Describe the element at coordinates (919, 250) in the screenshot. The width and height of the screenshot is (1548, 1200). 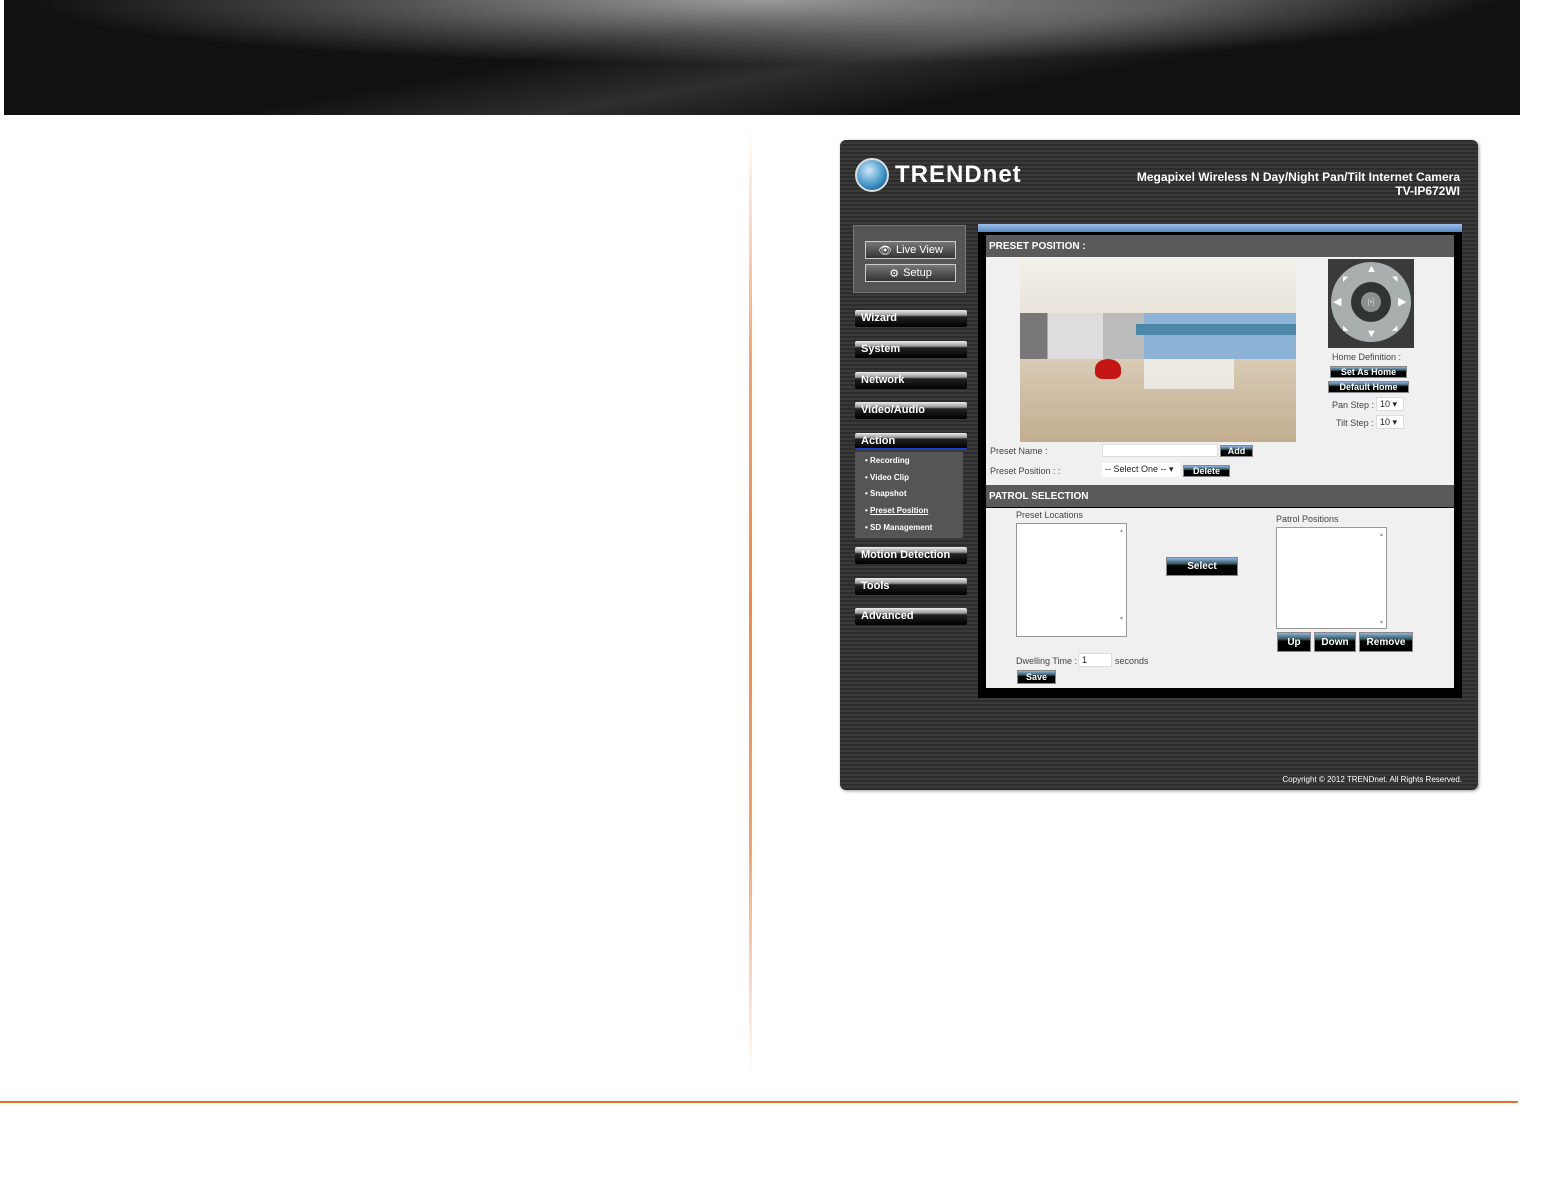
I see `live-view-label: Live View` at that location.